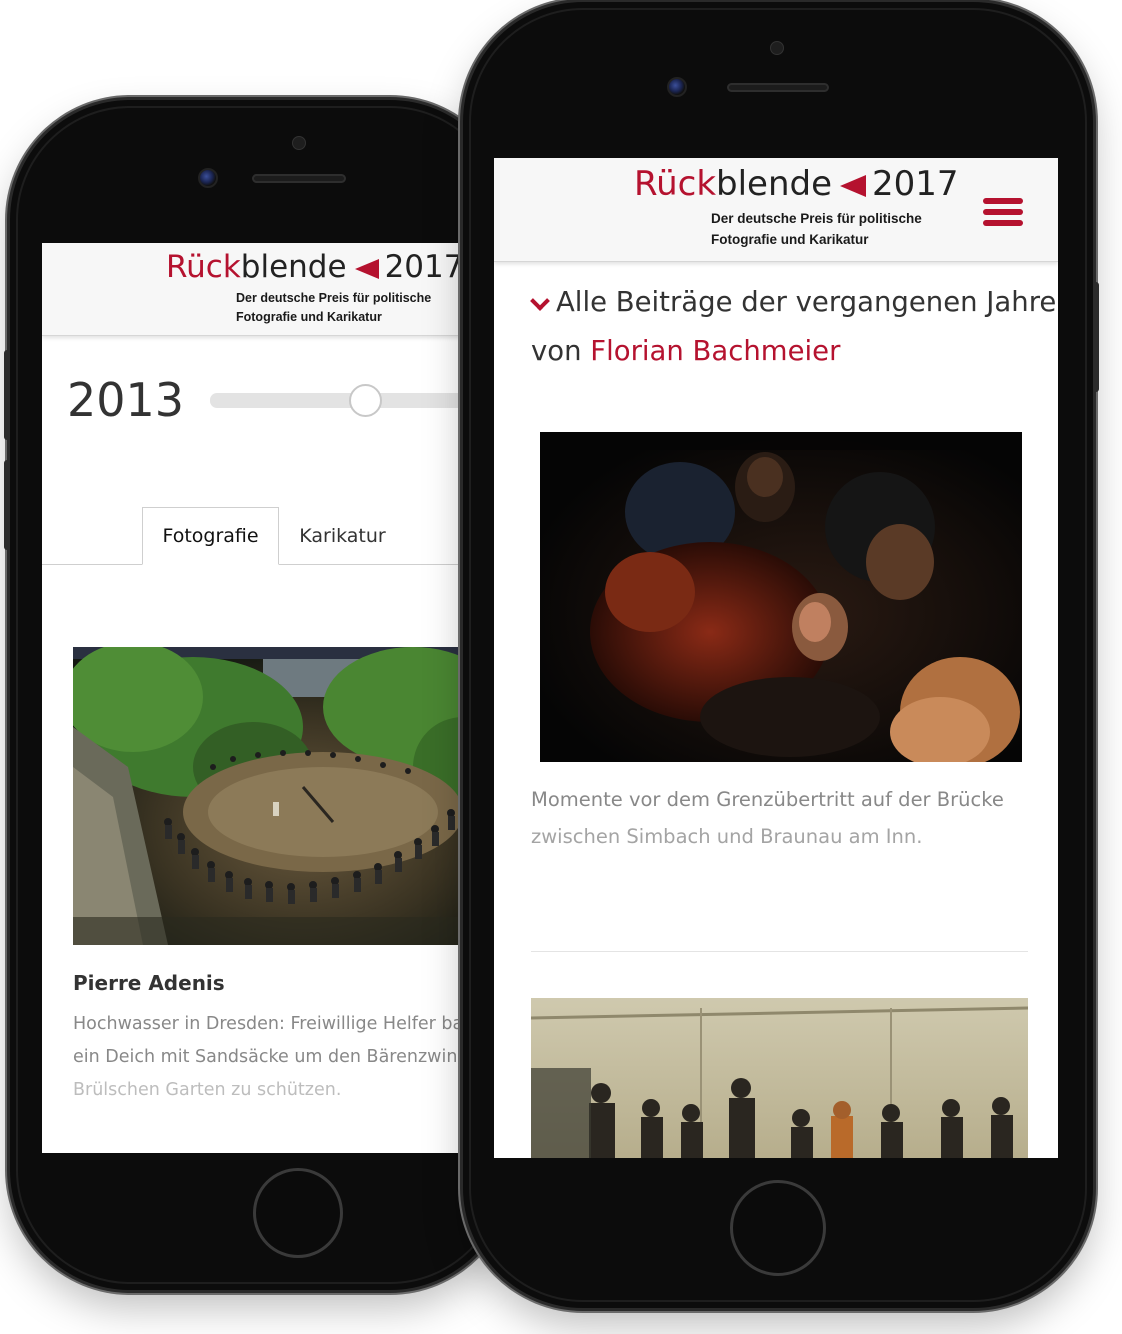  I want to click on year-display: 2013, so click(126, 400).